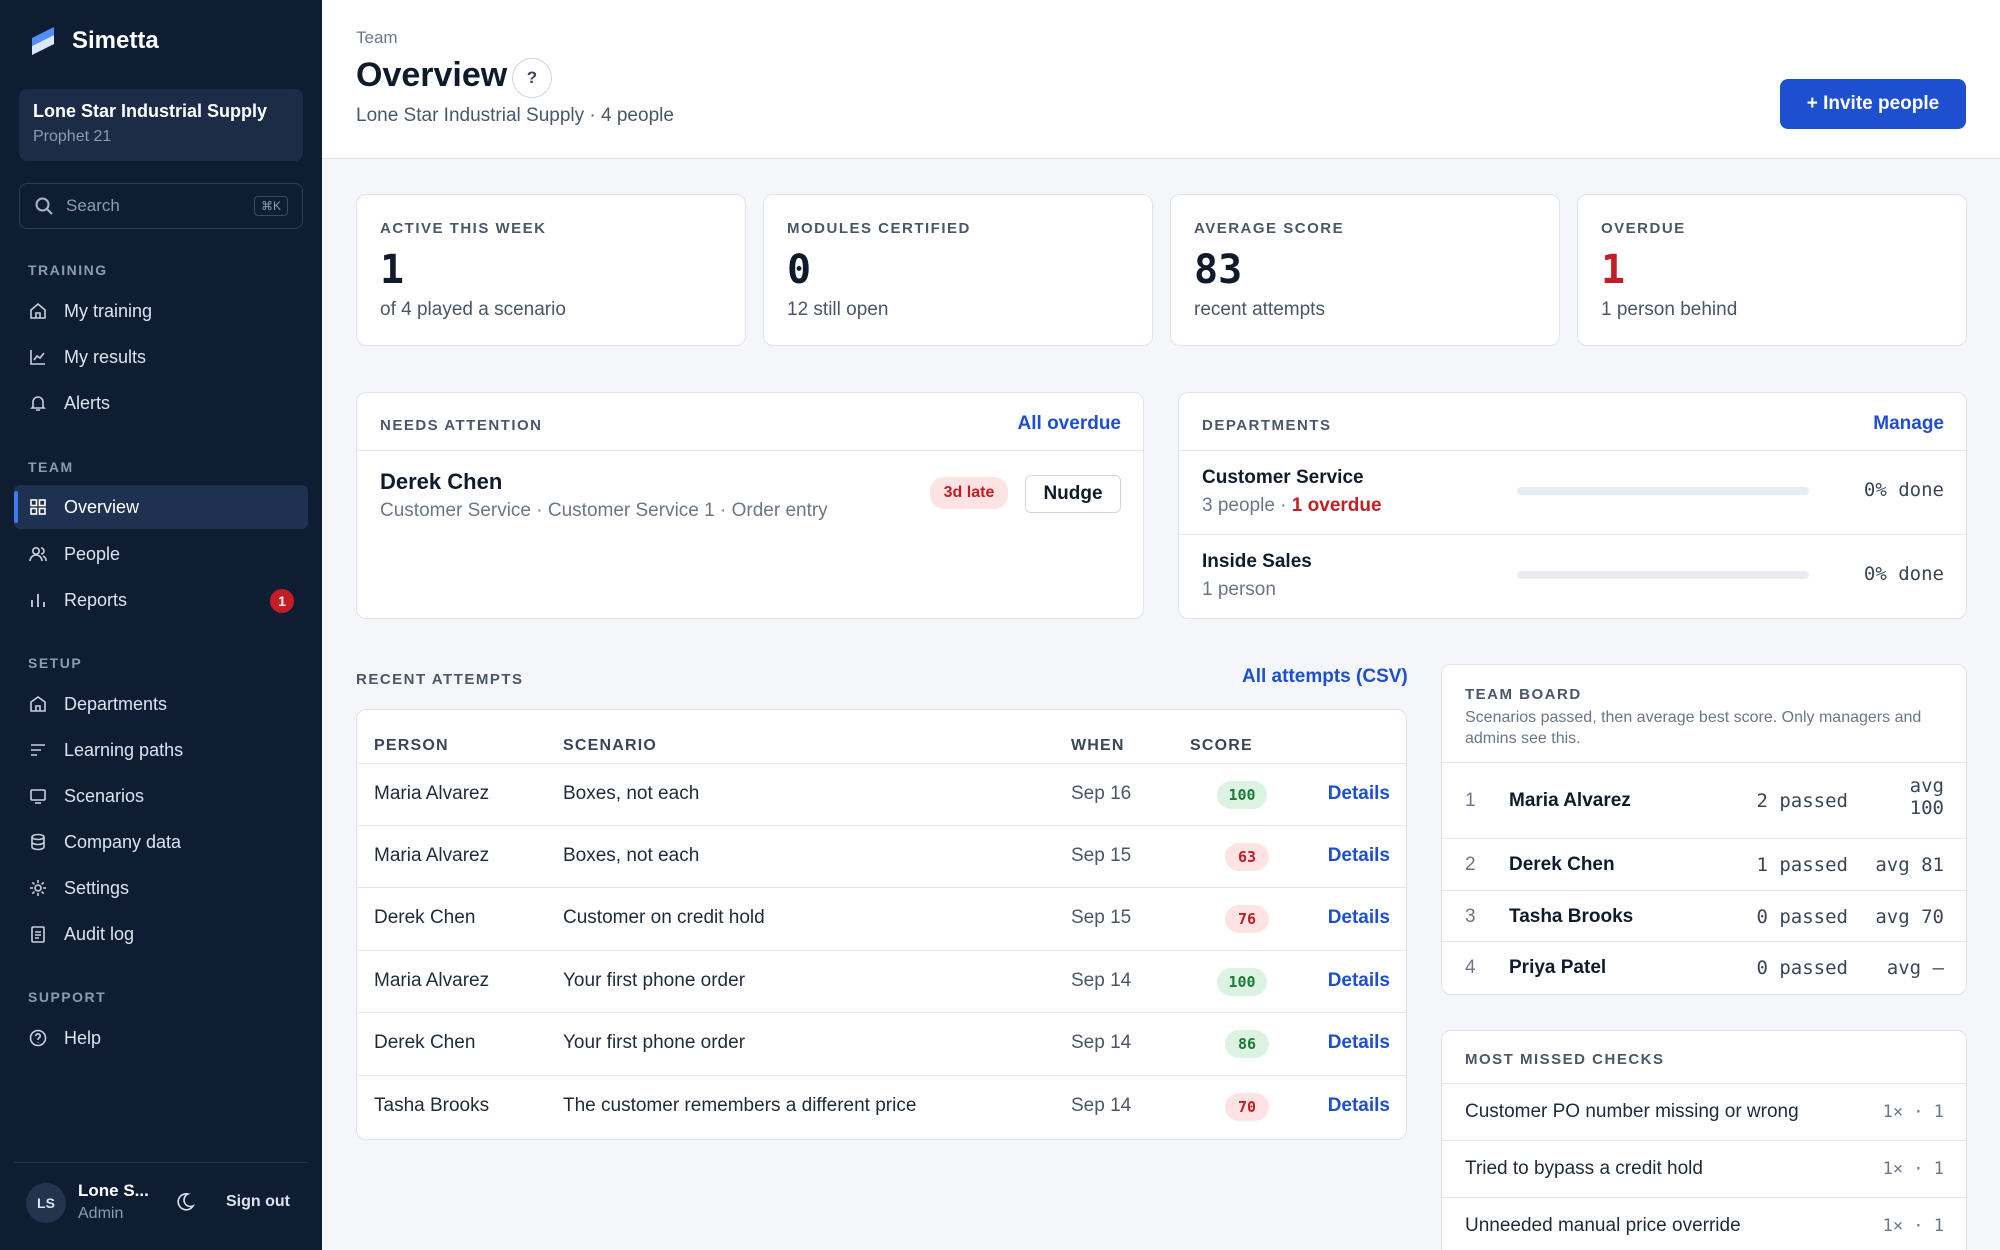  What do you see at coordinates (440, 679) in the screenshot?
I see `recent-attempts-title: RECENT ATTEMPTS` at bounding box center [440, 679].